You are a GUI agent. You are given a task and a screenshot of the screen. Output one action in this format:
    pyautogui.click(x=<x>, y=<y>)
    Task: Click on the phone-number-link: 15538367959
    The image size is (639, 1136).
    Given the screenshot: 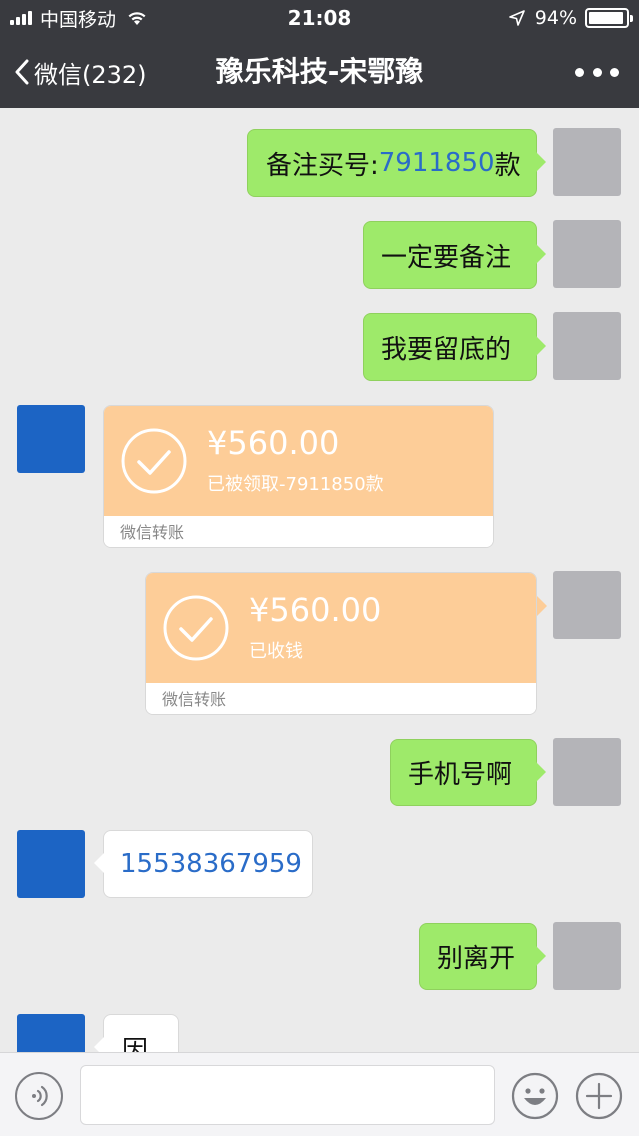 What is the action you would take?
    pyautogui.click(x=211, y=864)
    